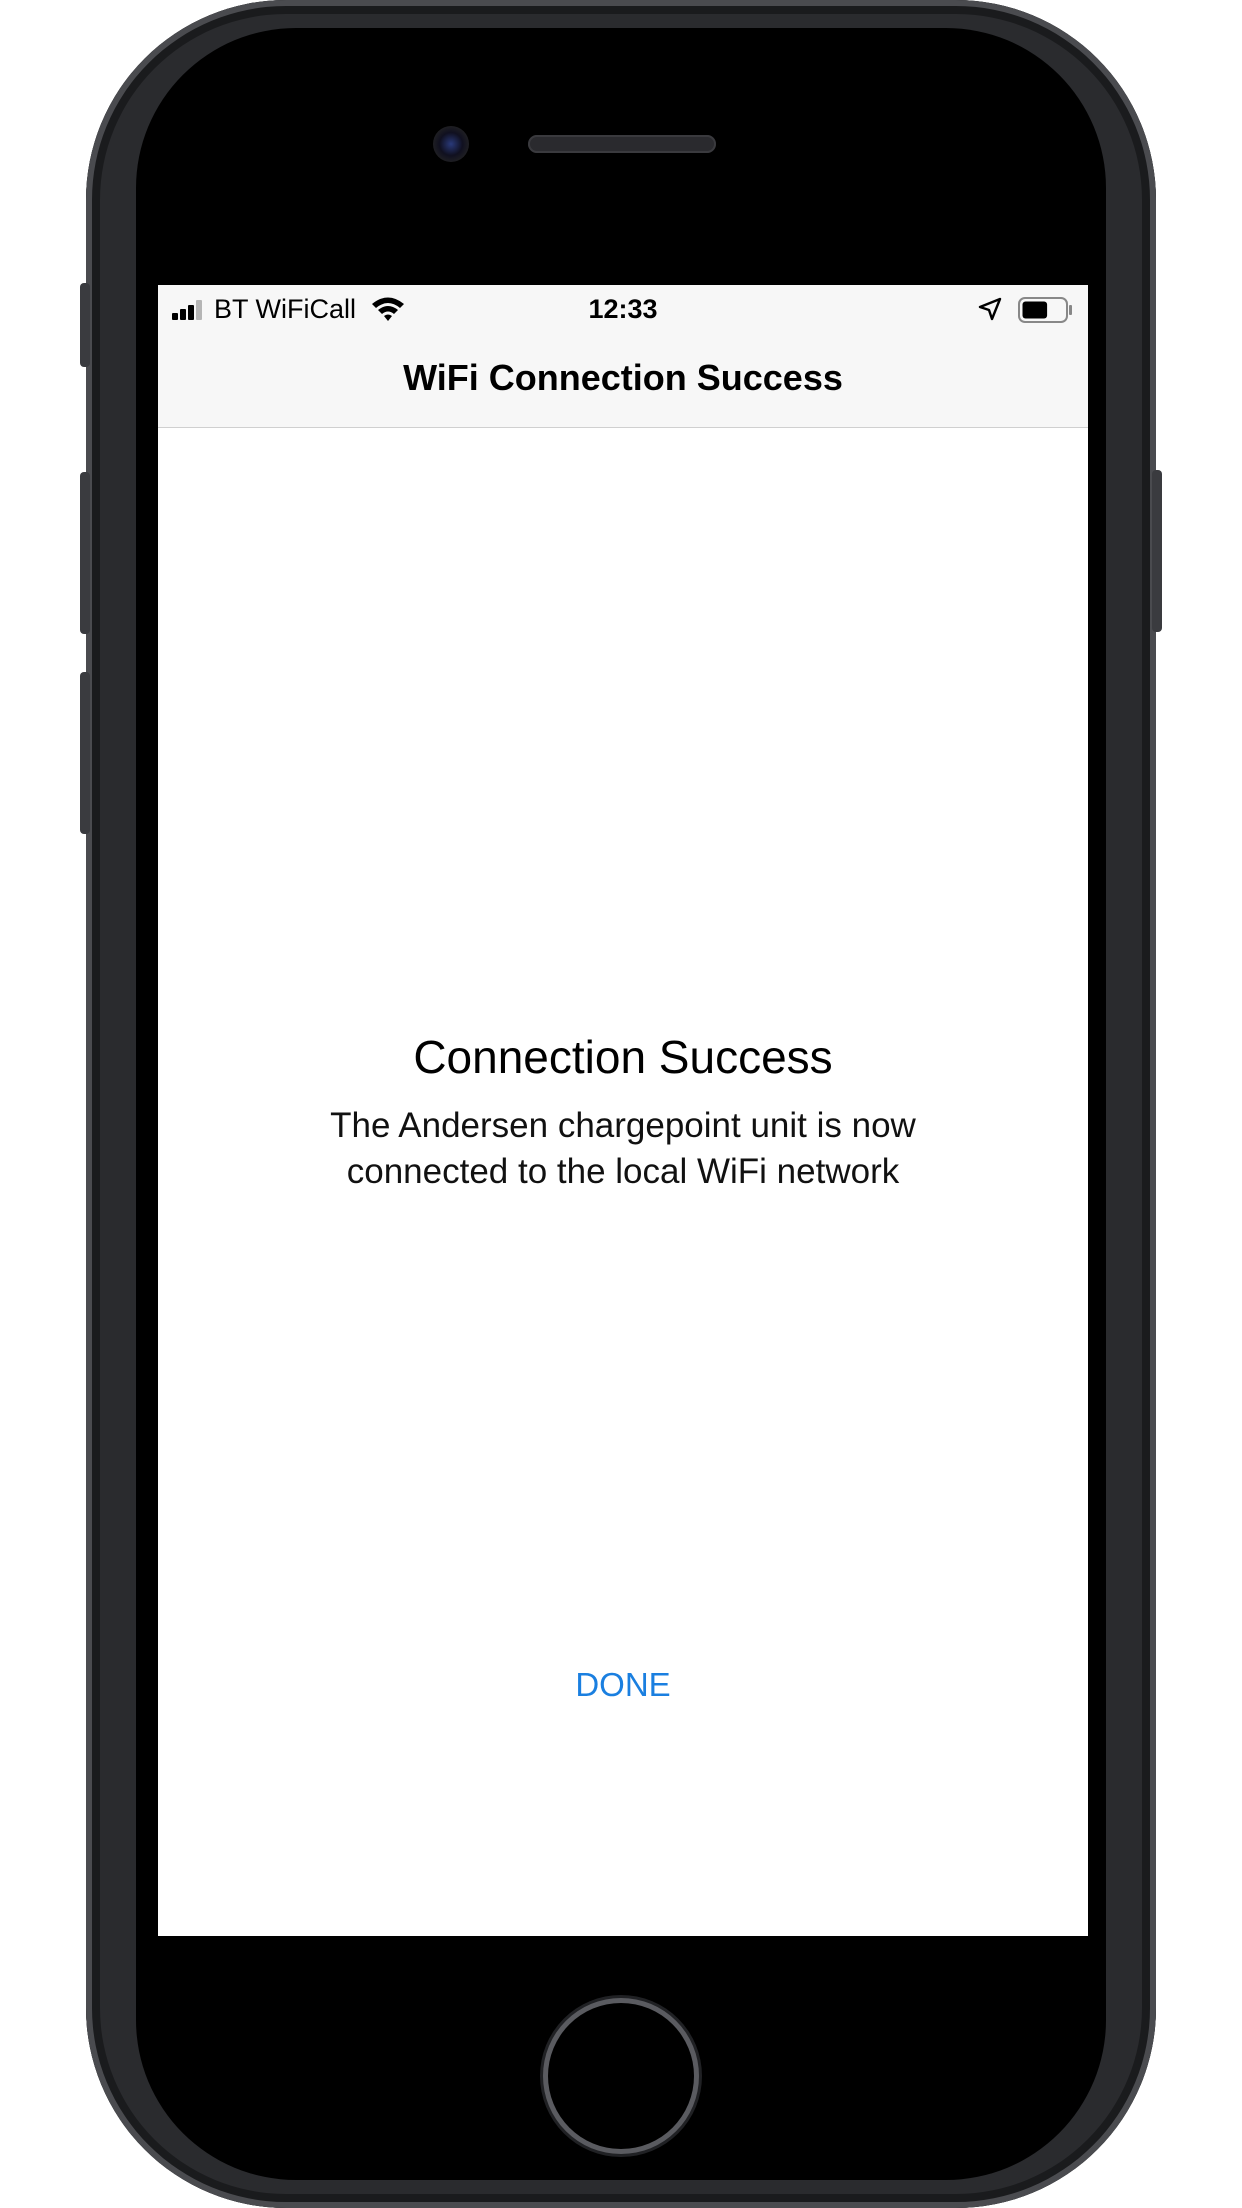 The height and width of the screenshot is (2208, 1242). Describe the element at coordinates (623, 377) in the screenshot. I see `nav-title: WiFi Connection Success` at that location.